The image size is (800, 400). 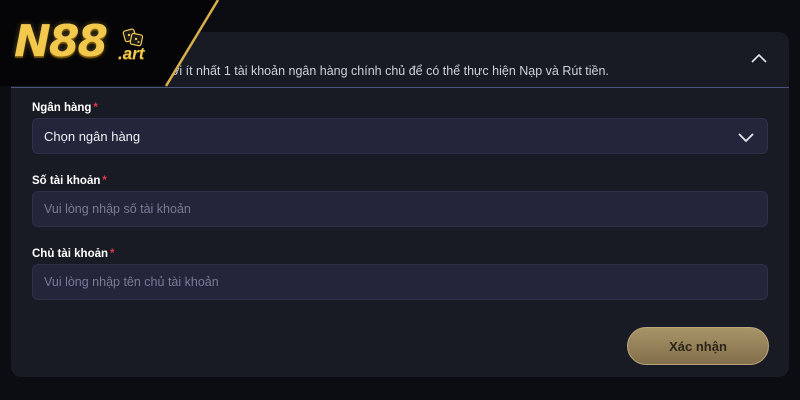 I want to click on account-holder-label: Chủ tài khoản *, so click(x=73, y=254).